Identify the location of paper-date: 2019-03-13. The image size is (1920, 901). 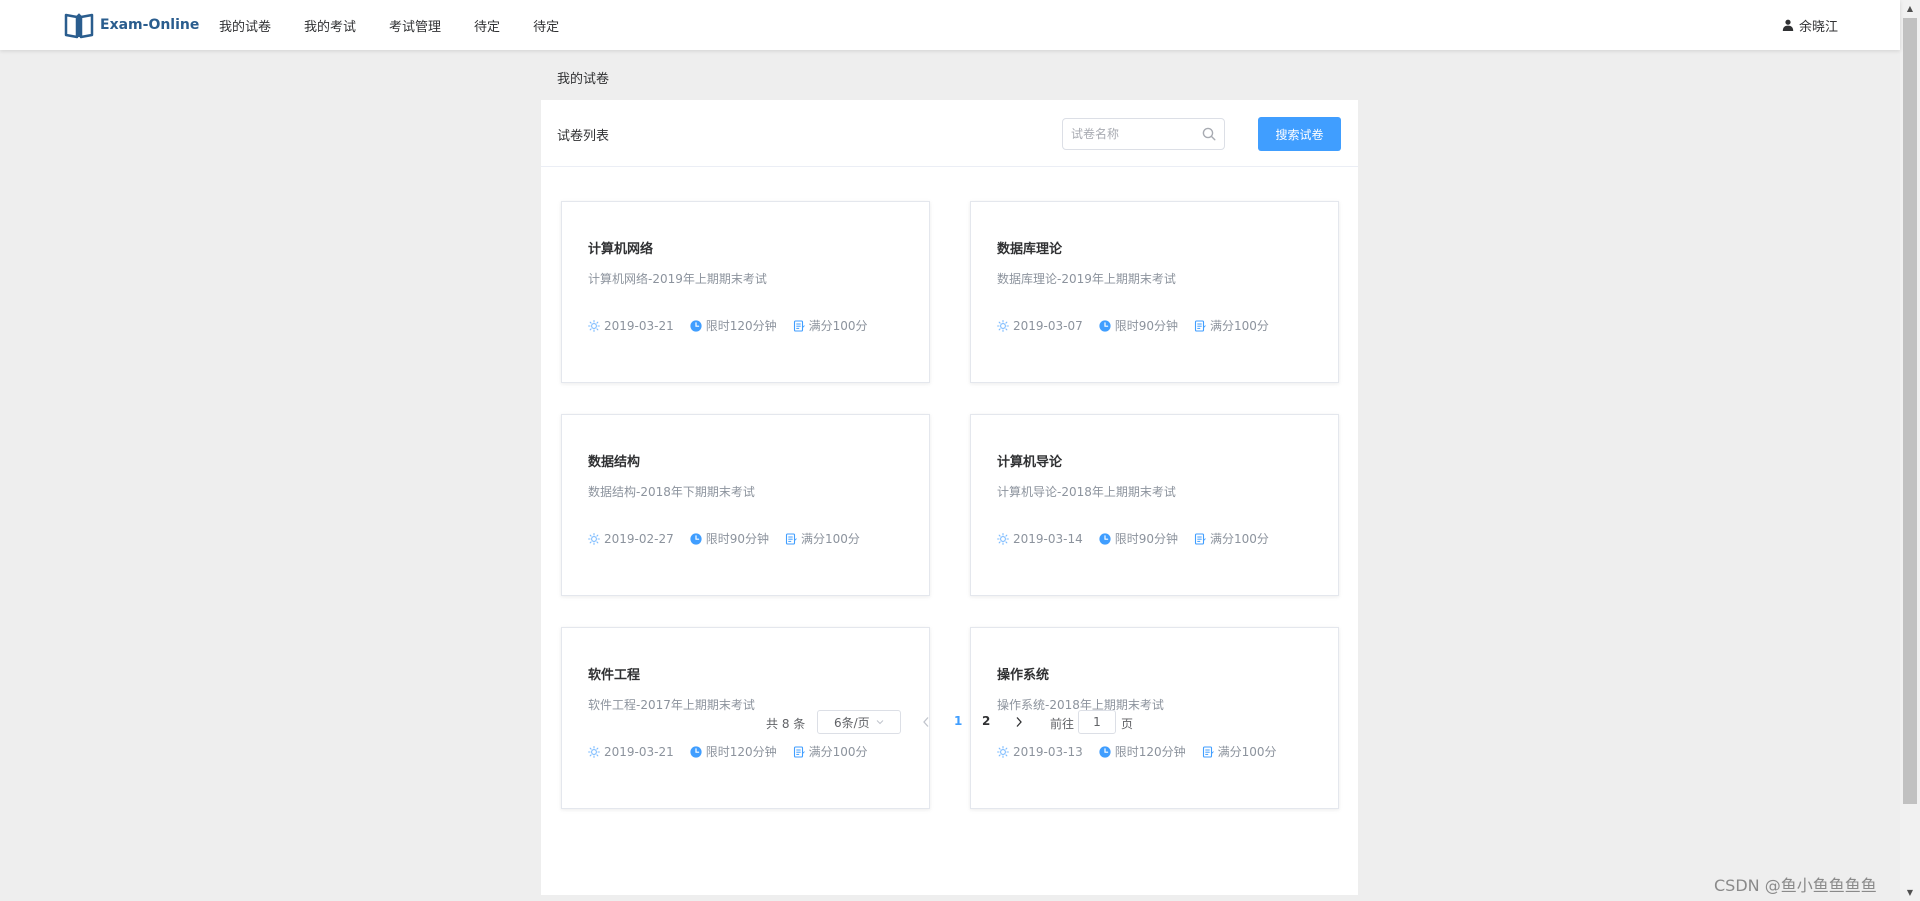
(1040, 752).